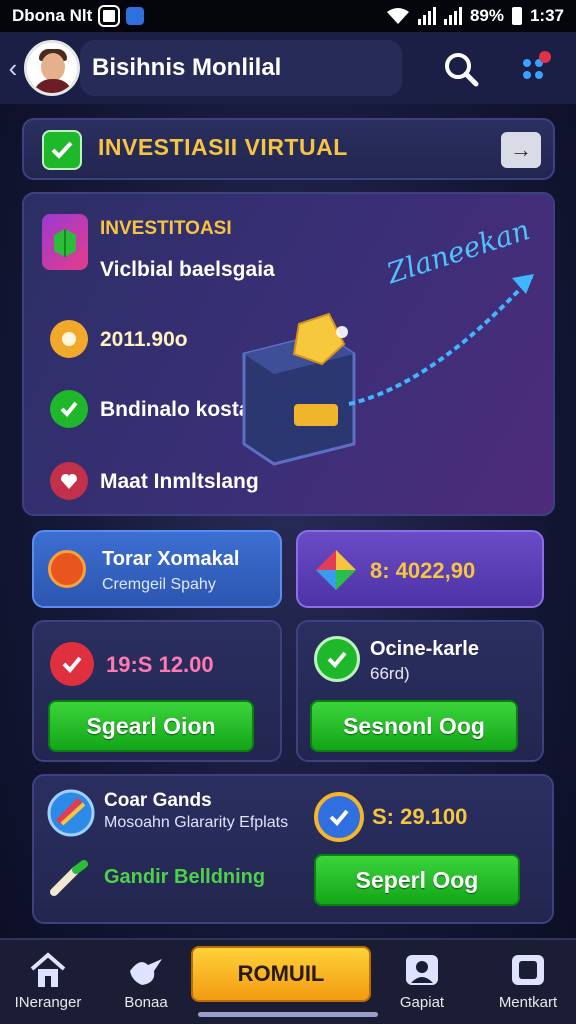 Image resolution: width=576 pixels, height=1024 pixels. I want to click on tile-offer-right-title: Ocine-karle, so click(424, 649).